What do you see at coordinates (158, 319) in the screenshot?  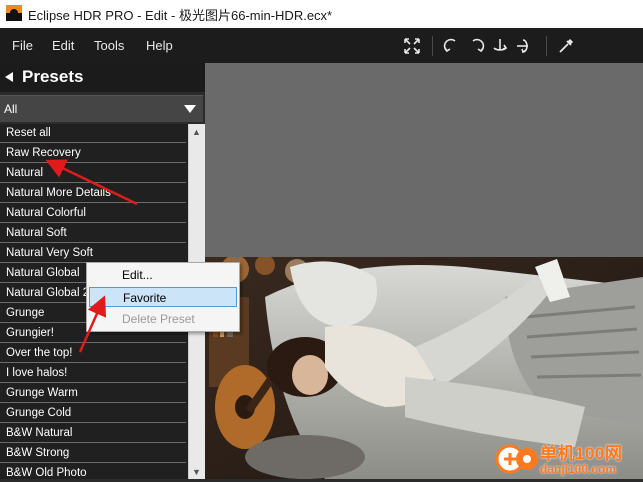 I see `context-menu-delete-preset: Delete Preset` at bounding box center [158, 319].